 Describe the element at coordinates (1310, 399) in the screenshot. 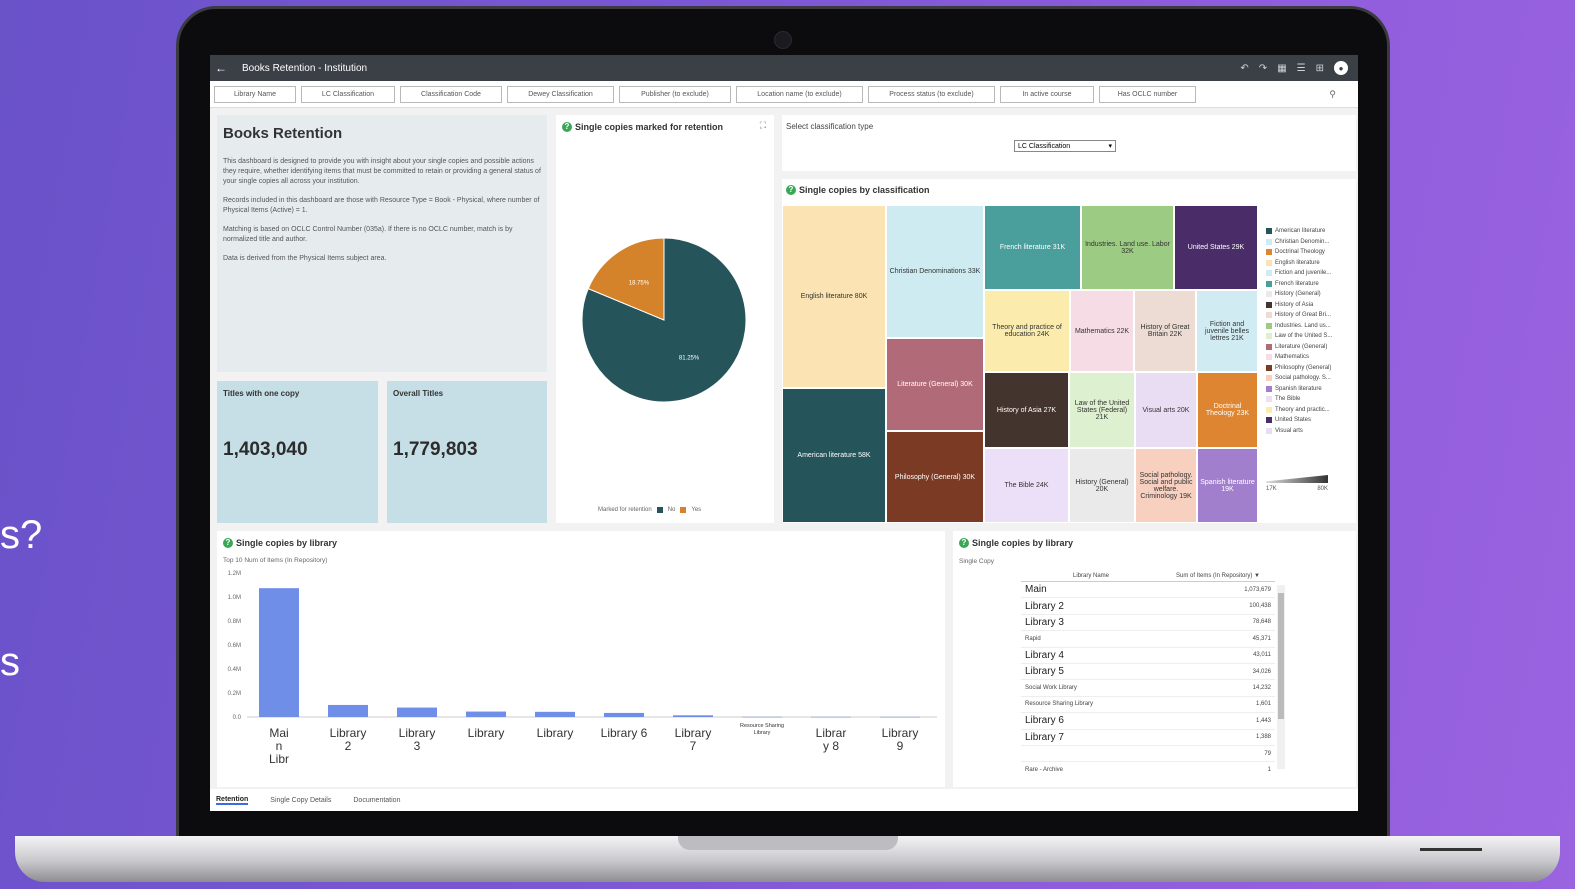

I see `treemap-legend-item: The Bible` at that location.